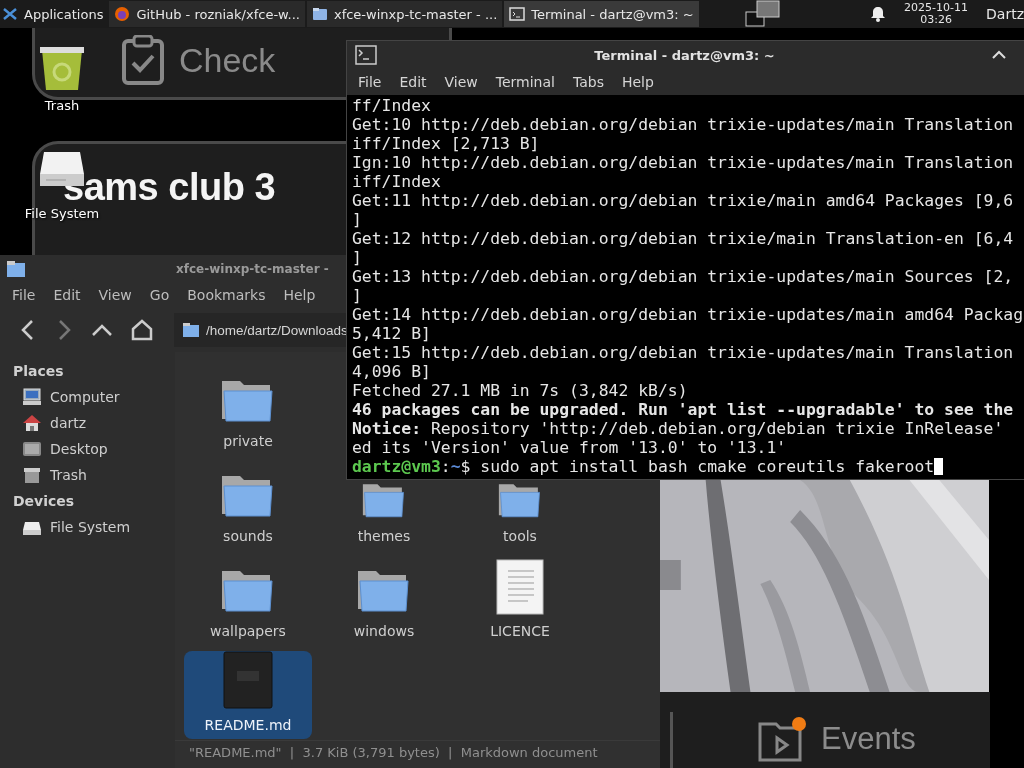 The image size is (1024, 768). Describe the element at coordinates (87, 527) in the screenshot. I see `sidebar-item: File System` at that location.